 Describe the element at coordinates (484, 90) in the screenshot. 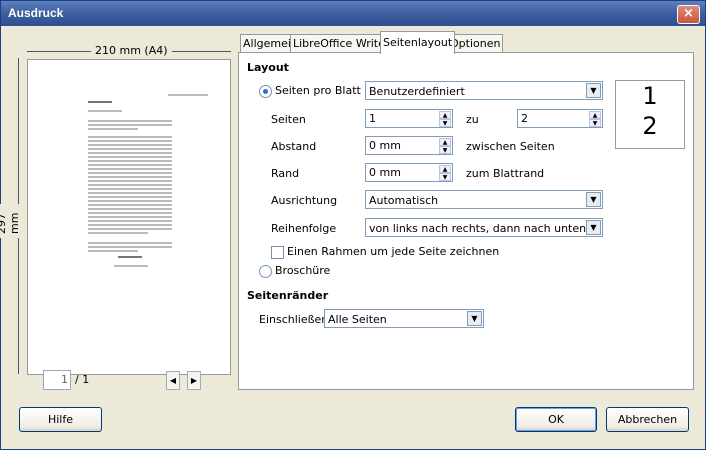

I see `pages-per-sheet-select: Benutzerdefiniert ▼` at that location.